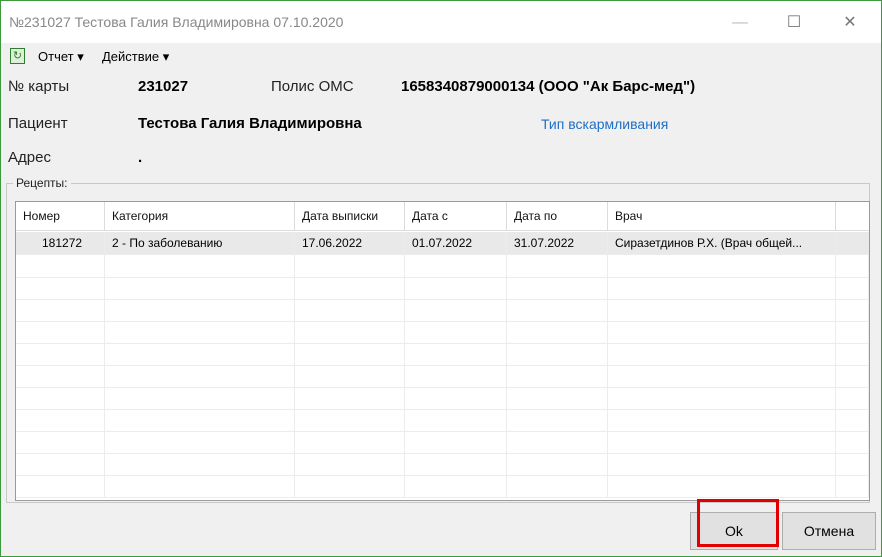 Image resolution: width=882 pixels, height=557 pixels. Describe the element at coordinates (250, 123) in the screenshot. I see `patient-value: Тестова Галия Владимировна` at that location.